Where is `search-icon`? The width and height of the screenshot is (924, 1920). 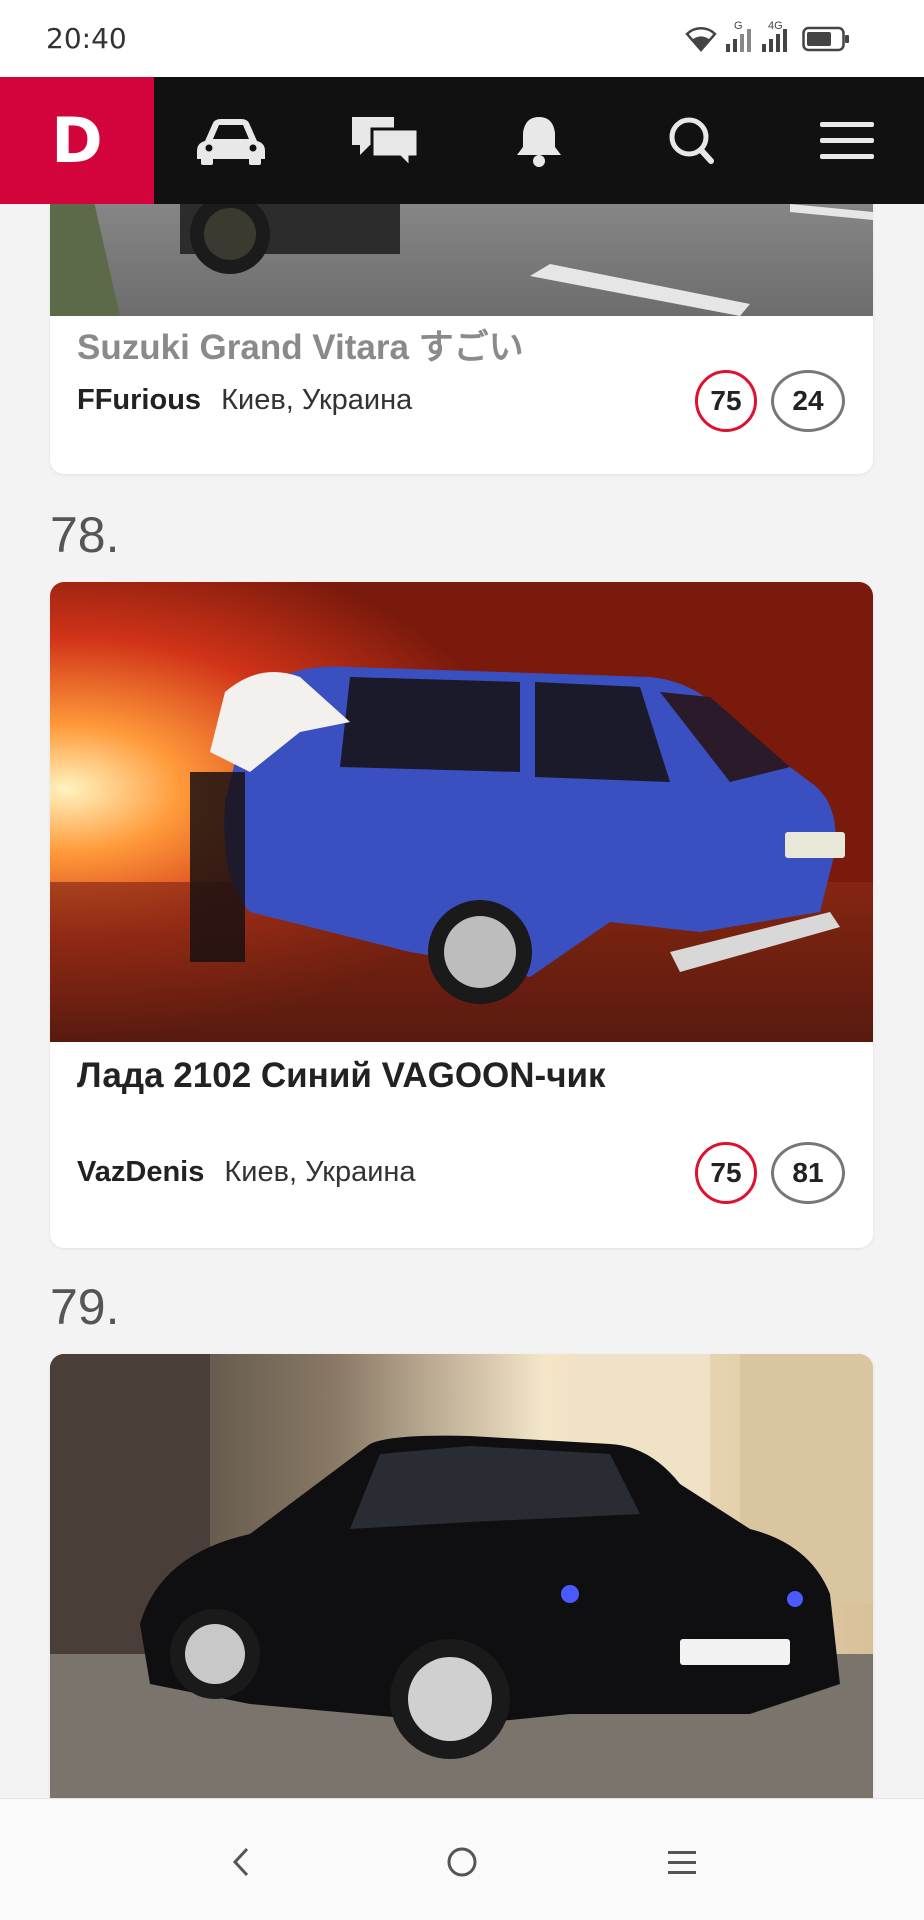 search-icon is located at coordinates (691, 140).